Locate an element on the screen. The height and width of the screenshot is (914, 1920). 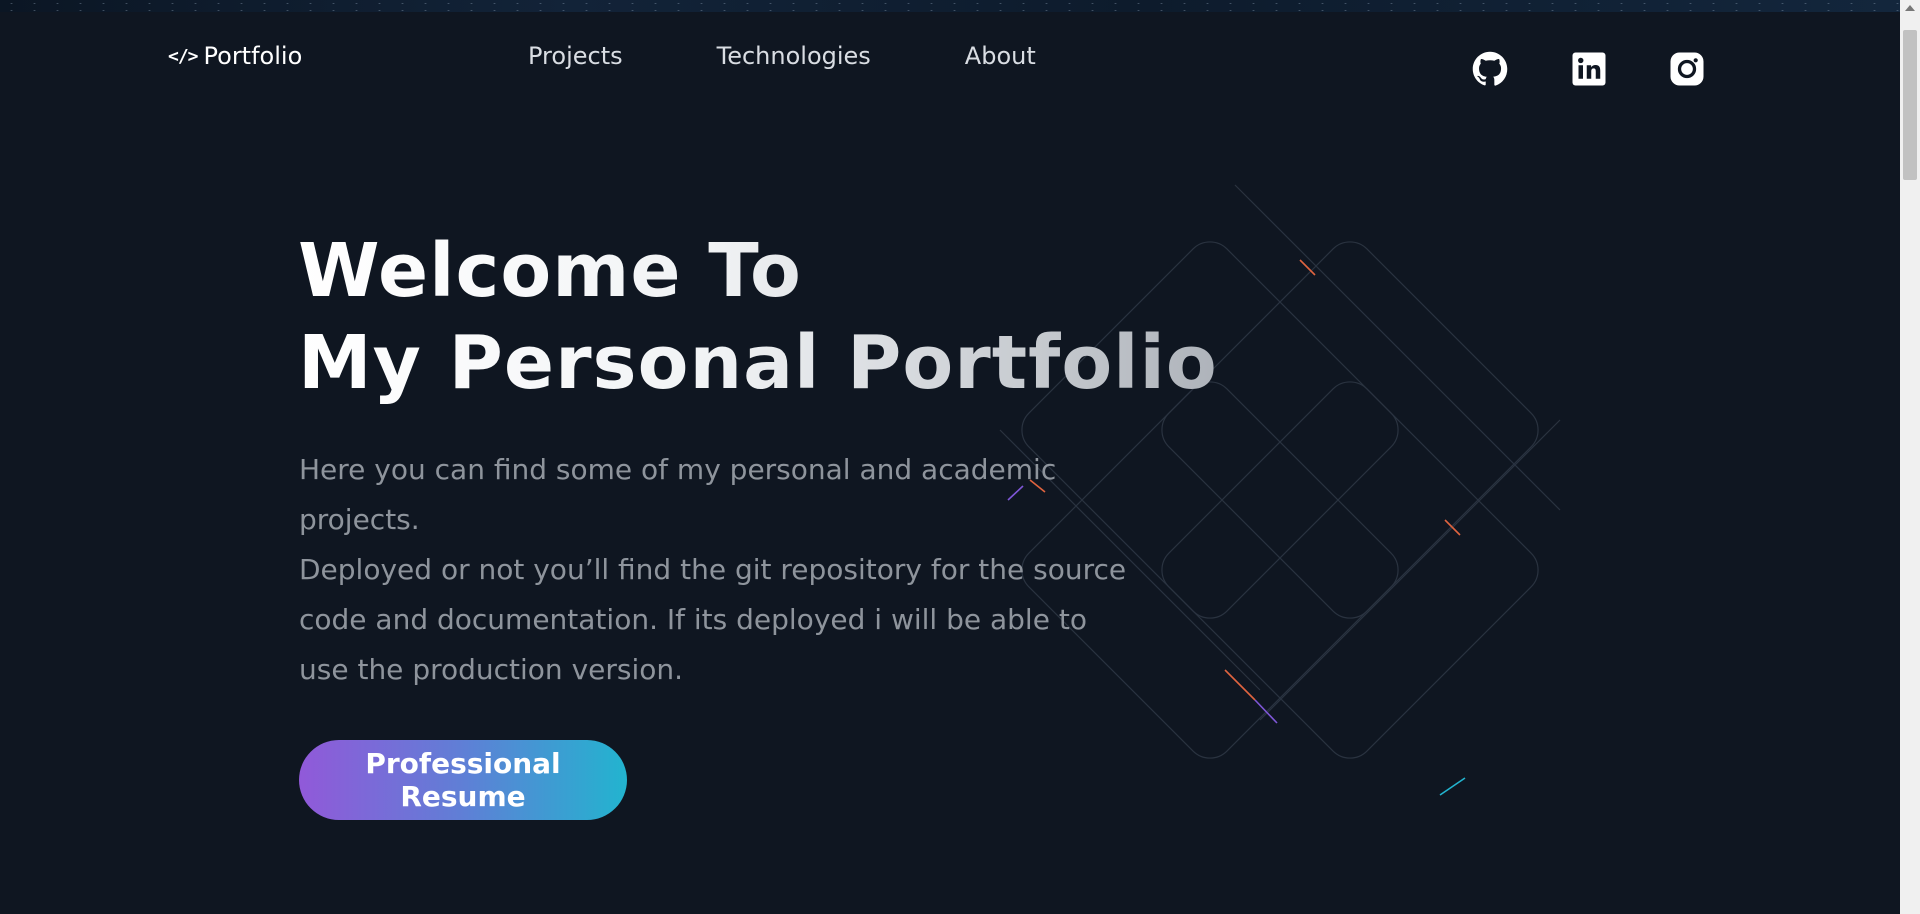
starfield-banner is located at coordinates (950, 6).